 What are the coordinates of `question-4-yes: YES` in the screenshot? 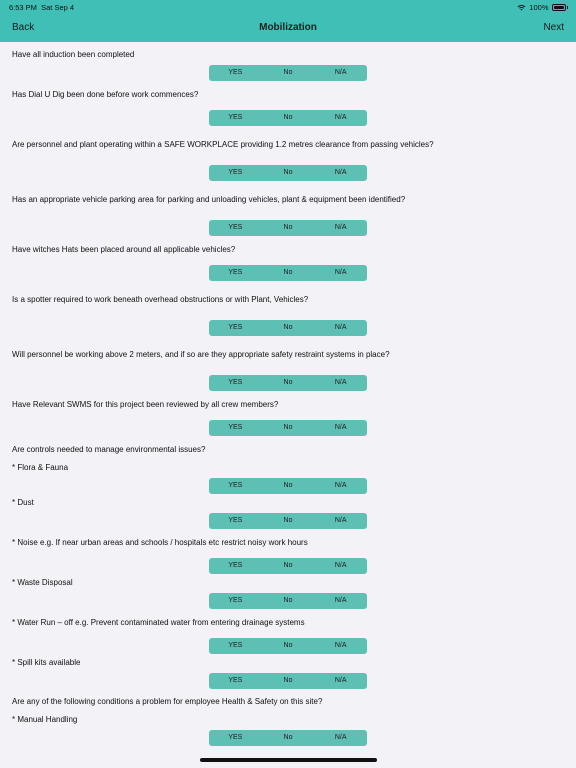 It's located at (235, 228).